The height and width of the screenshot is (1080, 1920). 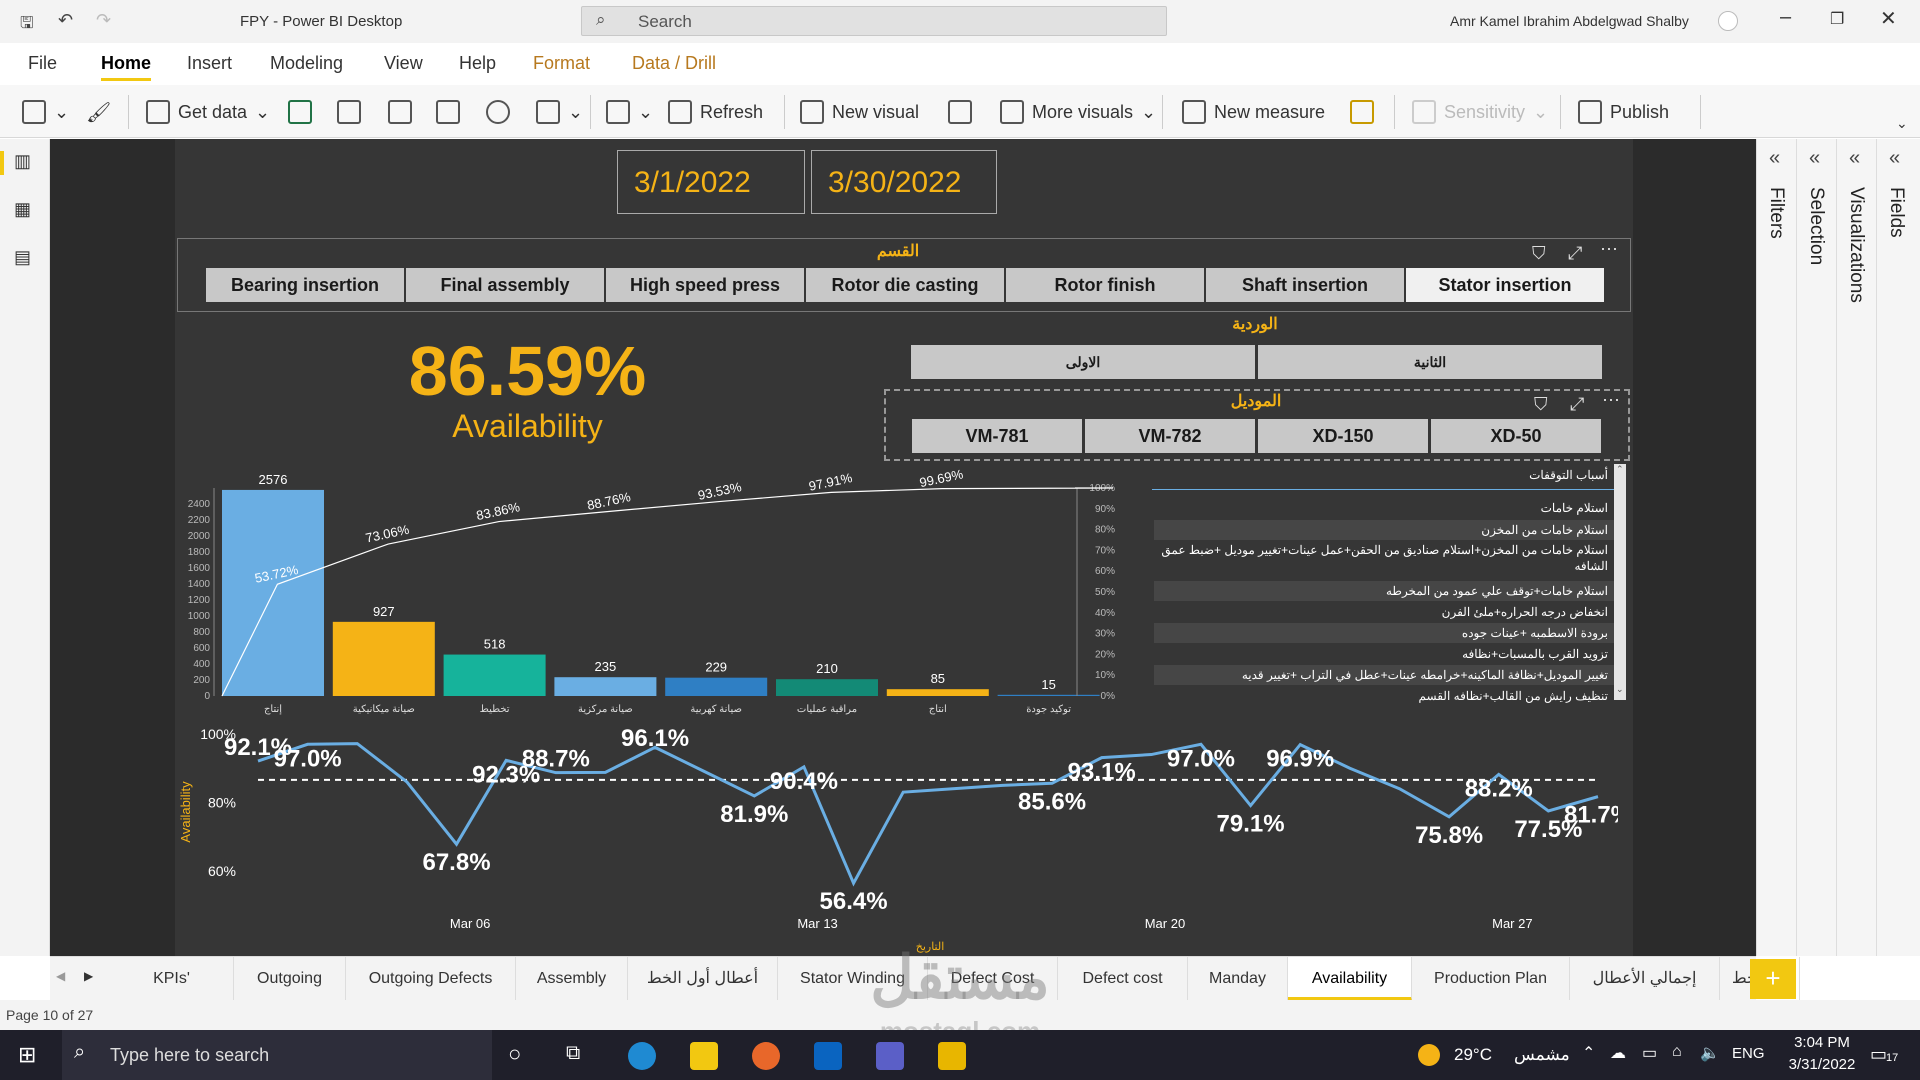 What do you see at coordinates (960, 112) in the screenshot?
I see `text-box-button` at bounding box center [960, 112].